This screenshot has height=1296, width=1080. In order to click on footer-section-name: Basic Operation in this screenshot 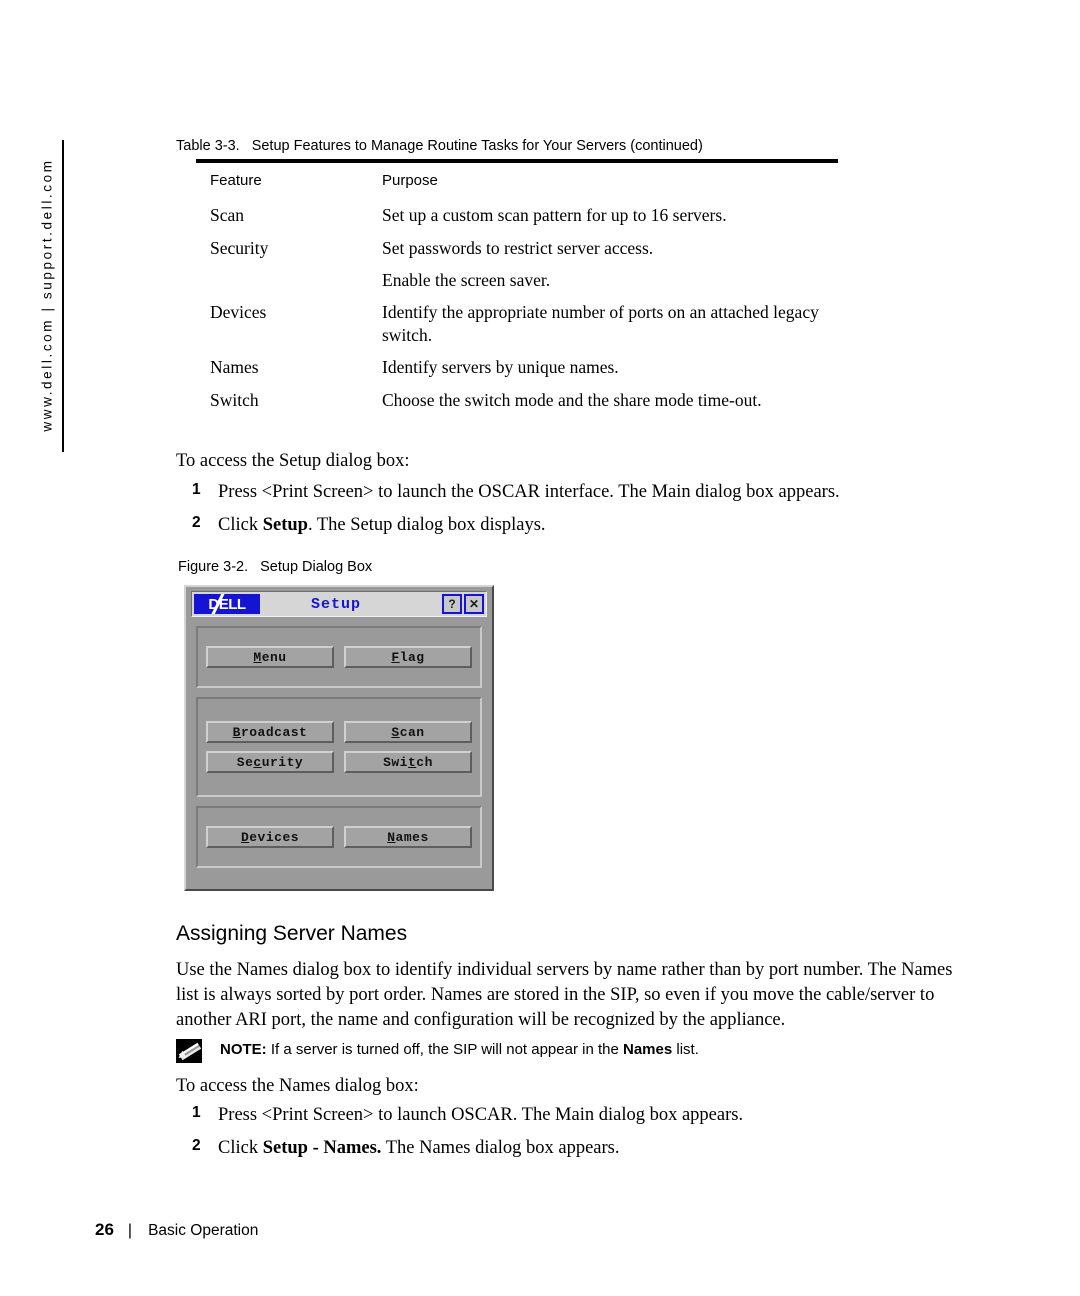, I will do `click(203, 1230)`.